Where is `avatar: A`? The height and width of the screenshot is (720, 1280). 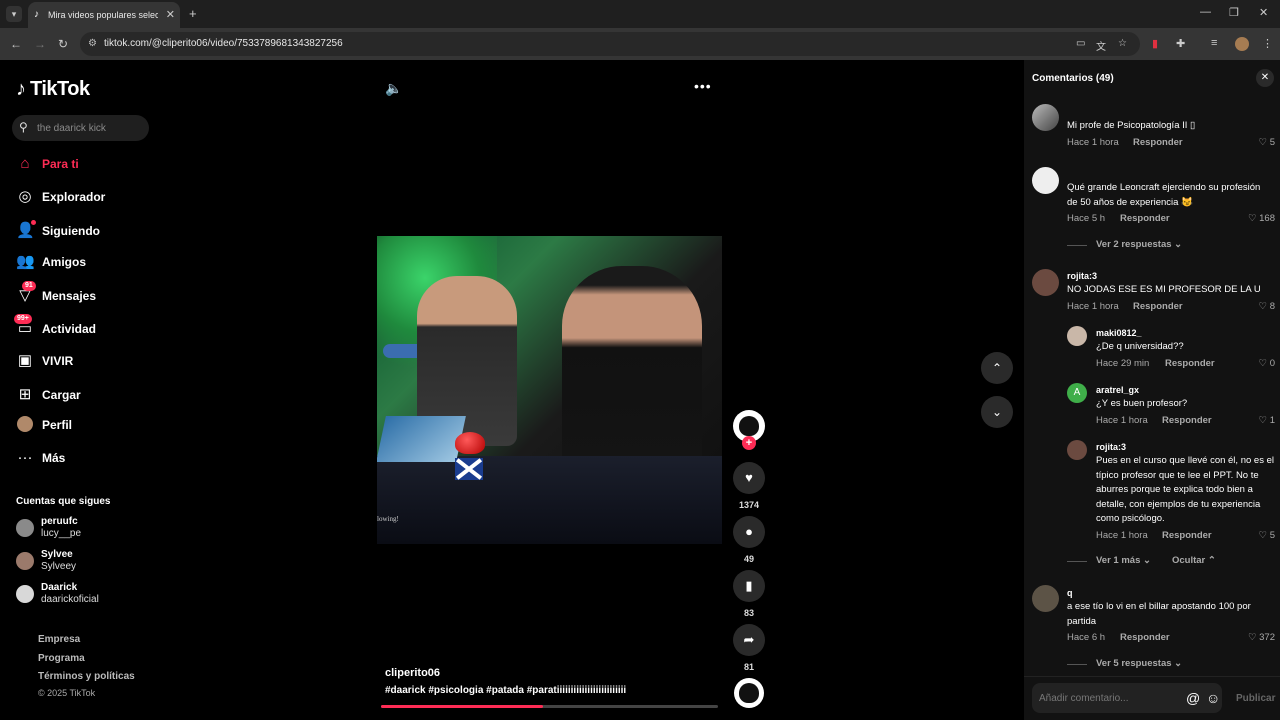 avatar: A is located at coordinates (1077, 393).